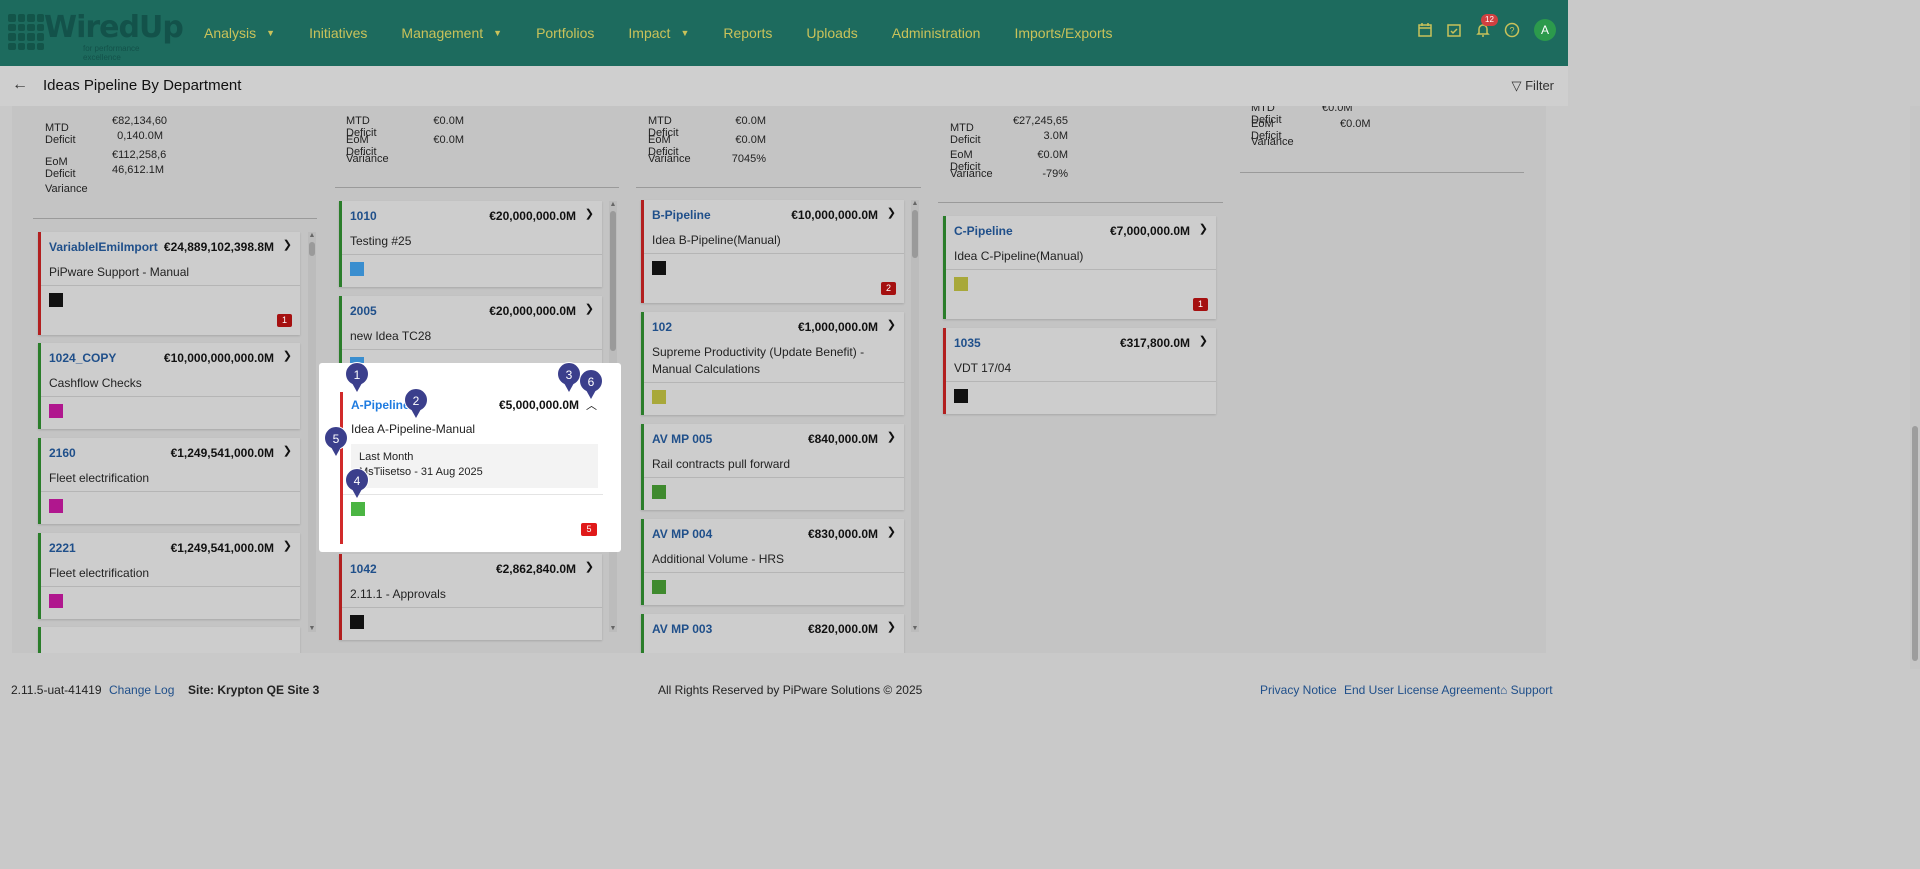 The height and width of the screenshot is (869, 1920). Describe the element at coordinates (831, 33) in the screenshot. I see `nav-uploads: Uploads` at that location.